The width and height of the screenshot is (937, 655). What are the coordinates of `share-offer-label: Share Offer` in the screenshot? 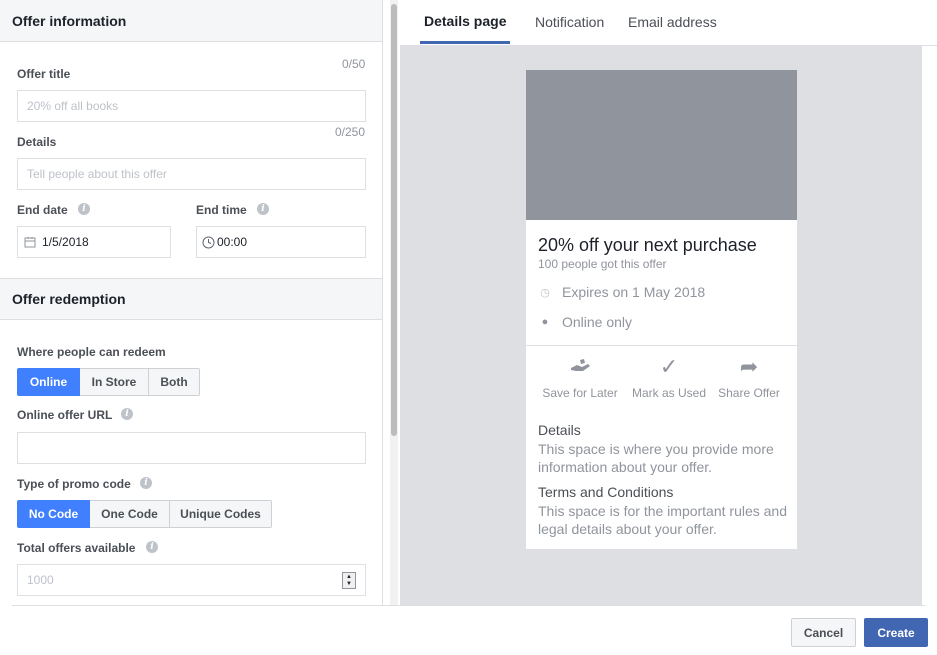 It's located at (749, 393).